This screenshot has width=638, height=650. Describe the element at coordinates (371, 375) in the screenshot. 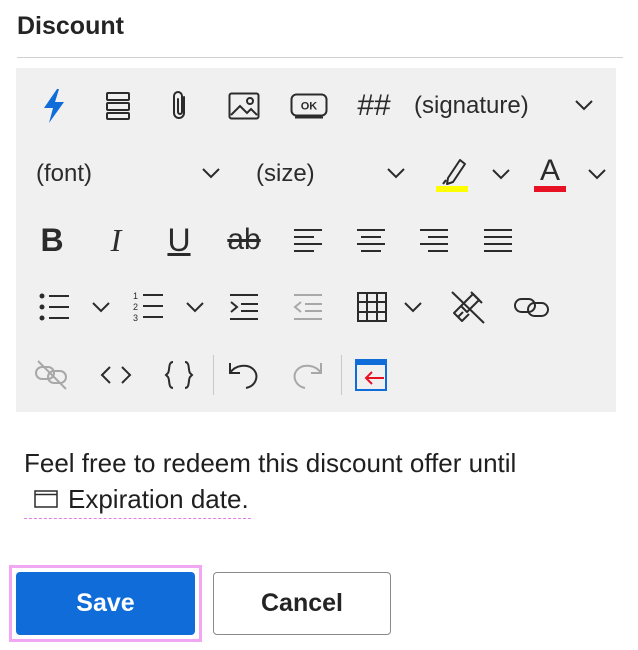

I see `insert-placeholder-icon` at that location.